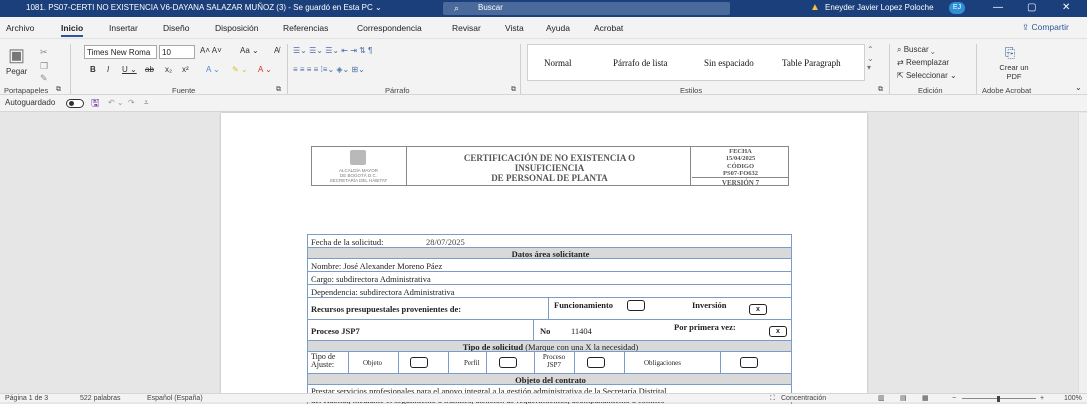 The image size is (1087, 404). What do you see at coordinates (347, 242) in the screenshot?
I see `fecha-solicitud-label: Fecha de la solicitud:` at bounding box center [347, 242].